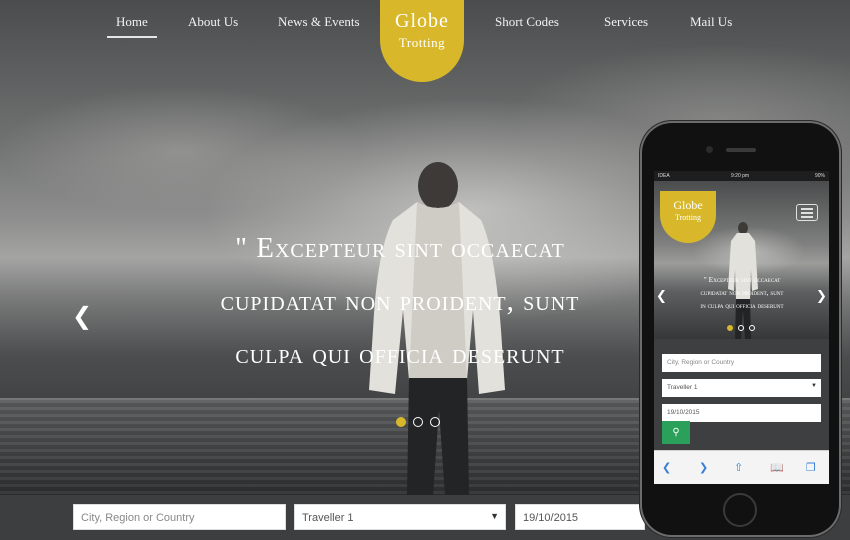 Image resolution: width=850 pixels, height=540 pixels. Describe the element at coordinates (580, 517) in the screenshot. I see `date-input: 19/10/2015` at that location.